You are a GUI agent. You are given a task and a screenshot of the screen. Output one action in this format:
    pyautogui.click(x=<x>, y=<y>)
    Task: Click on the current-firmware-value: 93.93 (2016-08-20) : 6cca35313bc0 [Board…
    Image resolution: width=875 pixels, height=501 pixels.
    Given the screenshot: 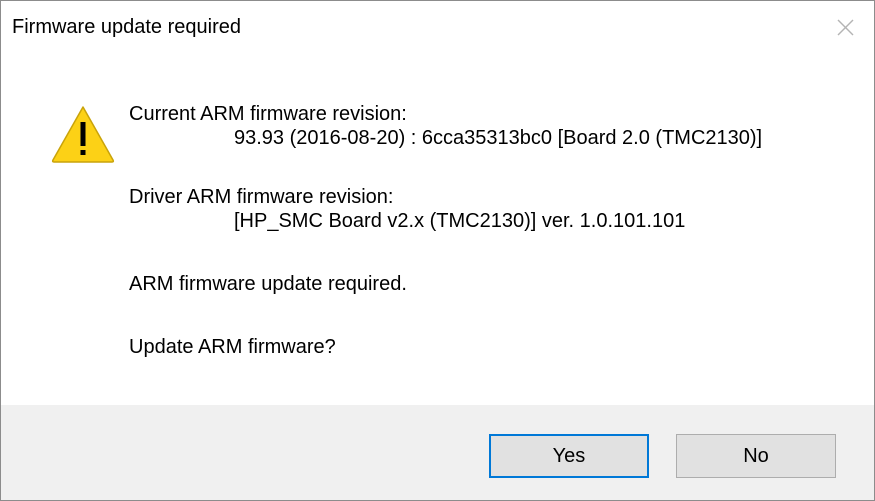 What is the action you would take?
    pyautogui.click(x=498, y=138)
    